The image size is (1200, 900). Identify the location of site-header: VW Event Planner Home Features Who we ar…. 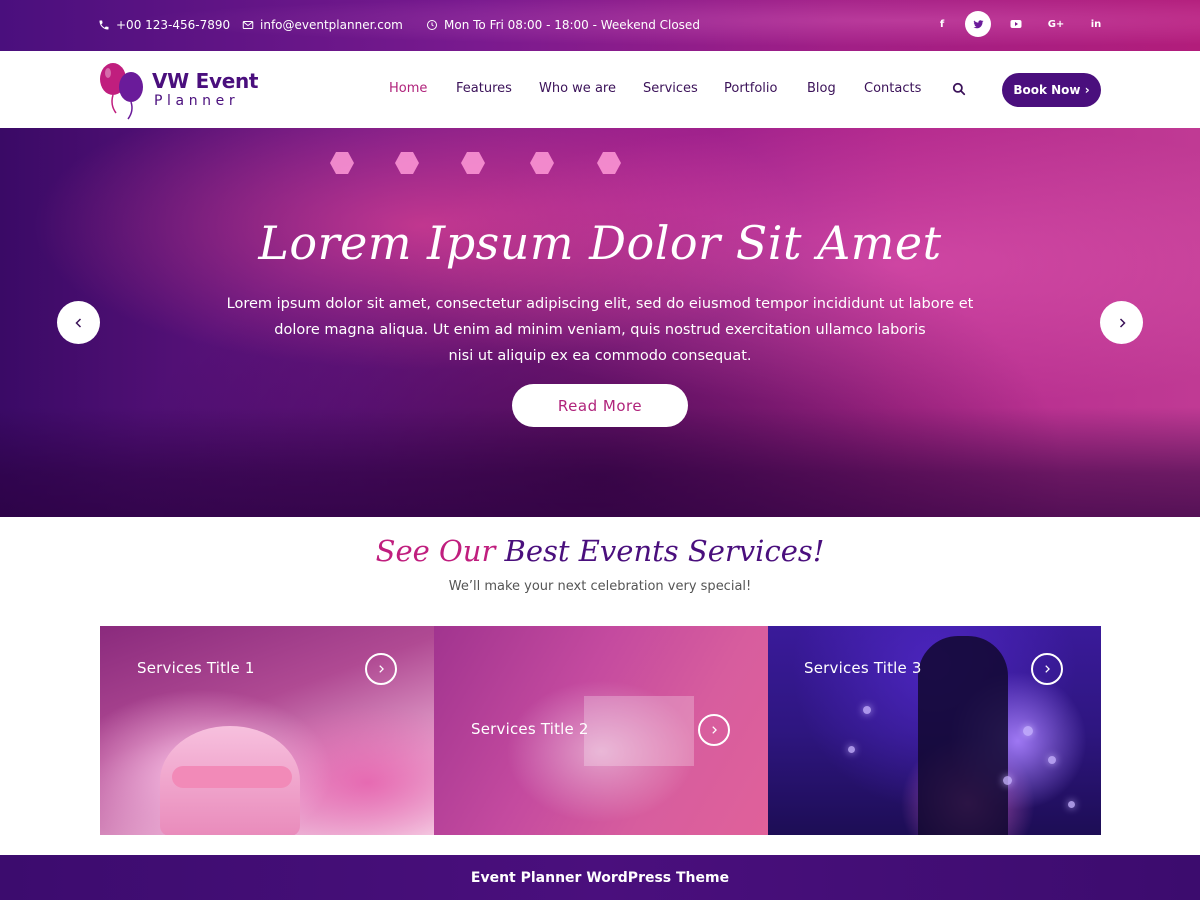
(600, 89).